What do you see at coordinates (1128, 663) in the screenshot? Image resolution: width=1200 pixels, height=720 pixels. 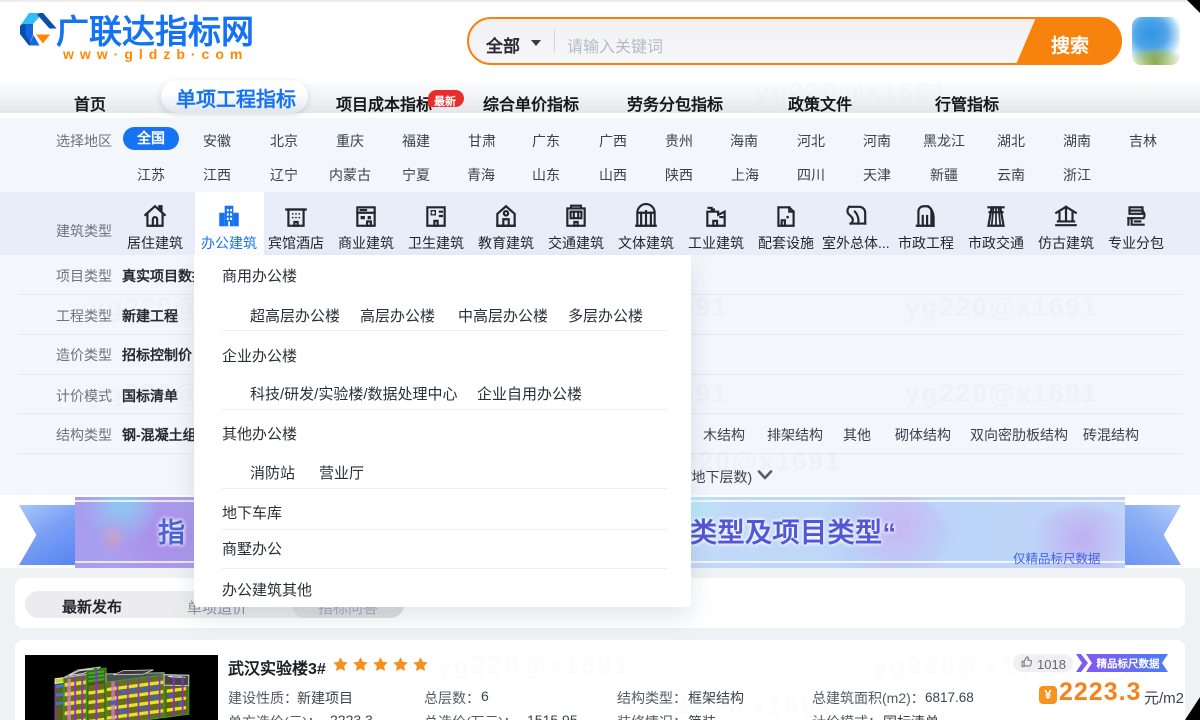 I see `svg-text: 精品标尺数据` at bounding box center [1128, 663].